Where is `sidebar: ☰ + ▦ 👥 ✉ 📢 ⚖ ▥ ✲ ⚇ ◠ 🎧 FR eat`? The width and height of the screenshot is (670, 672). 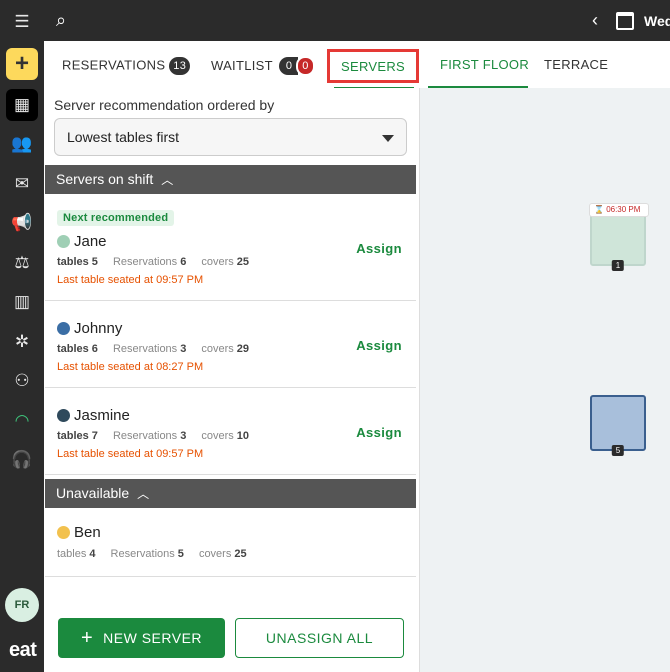
sidebar: ☰ + ▦ 👥 ✉ 📢 ⚖ ▥ ✲ ⚇ ◠ 🎧 FR eat is located at coordinates (22, 336).